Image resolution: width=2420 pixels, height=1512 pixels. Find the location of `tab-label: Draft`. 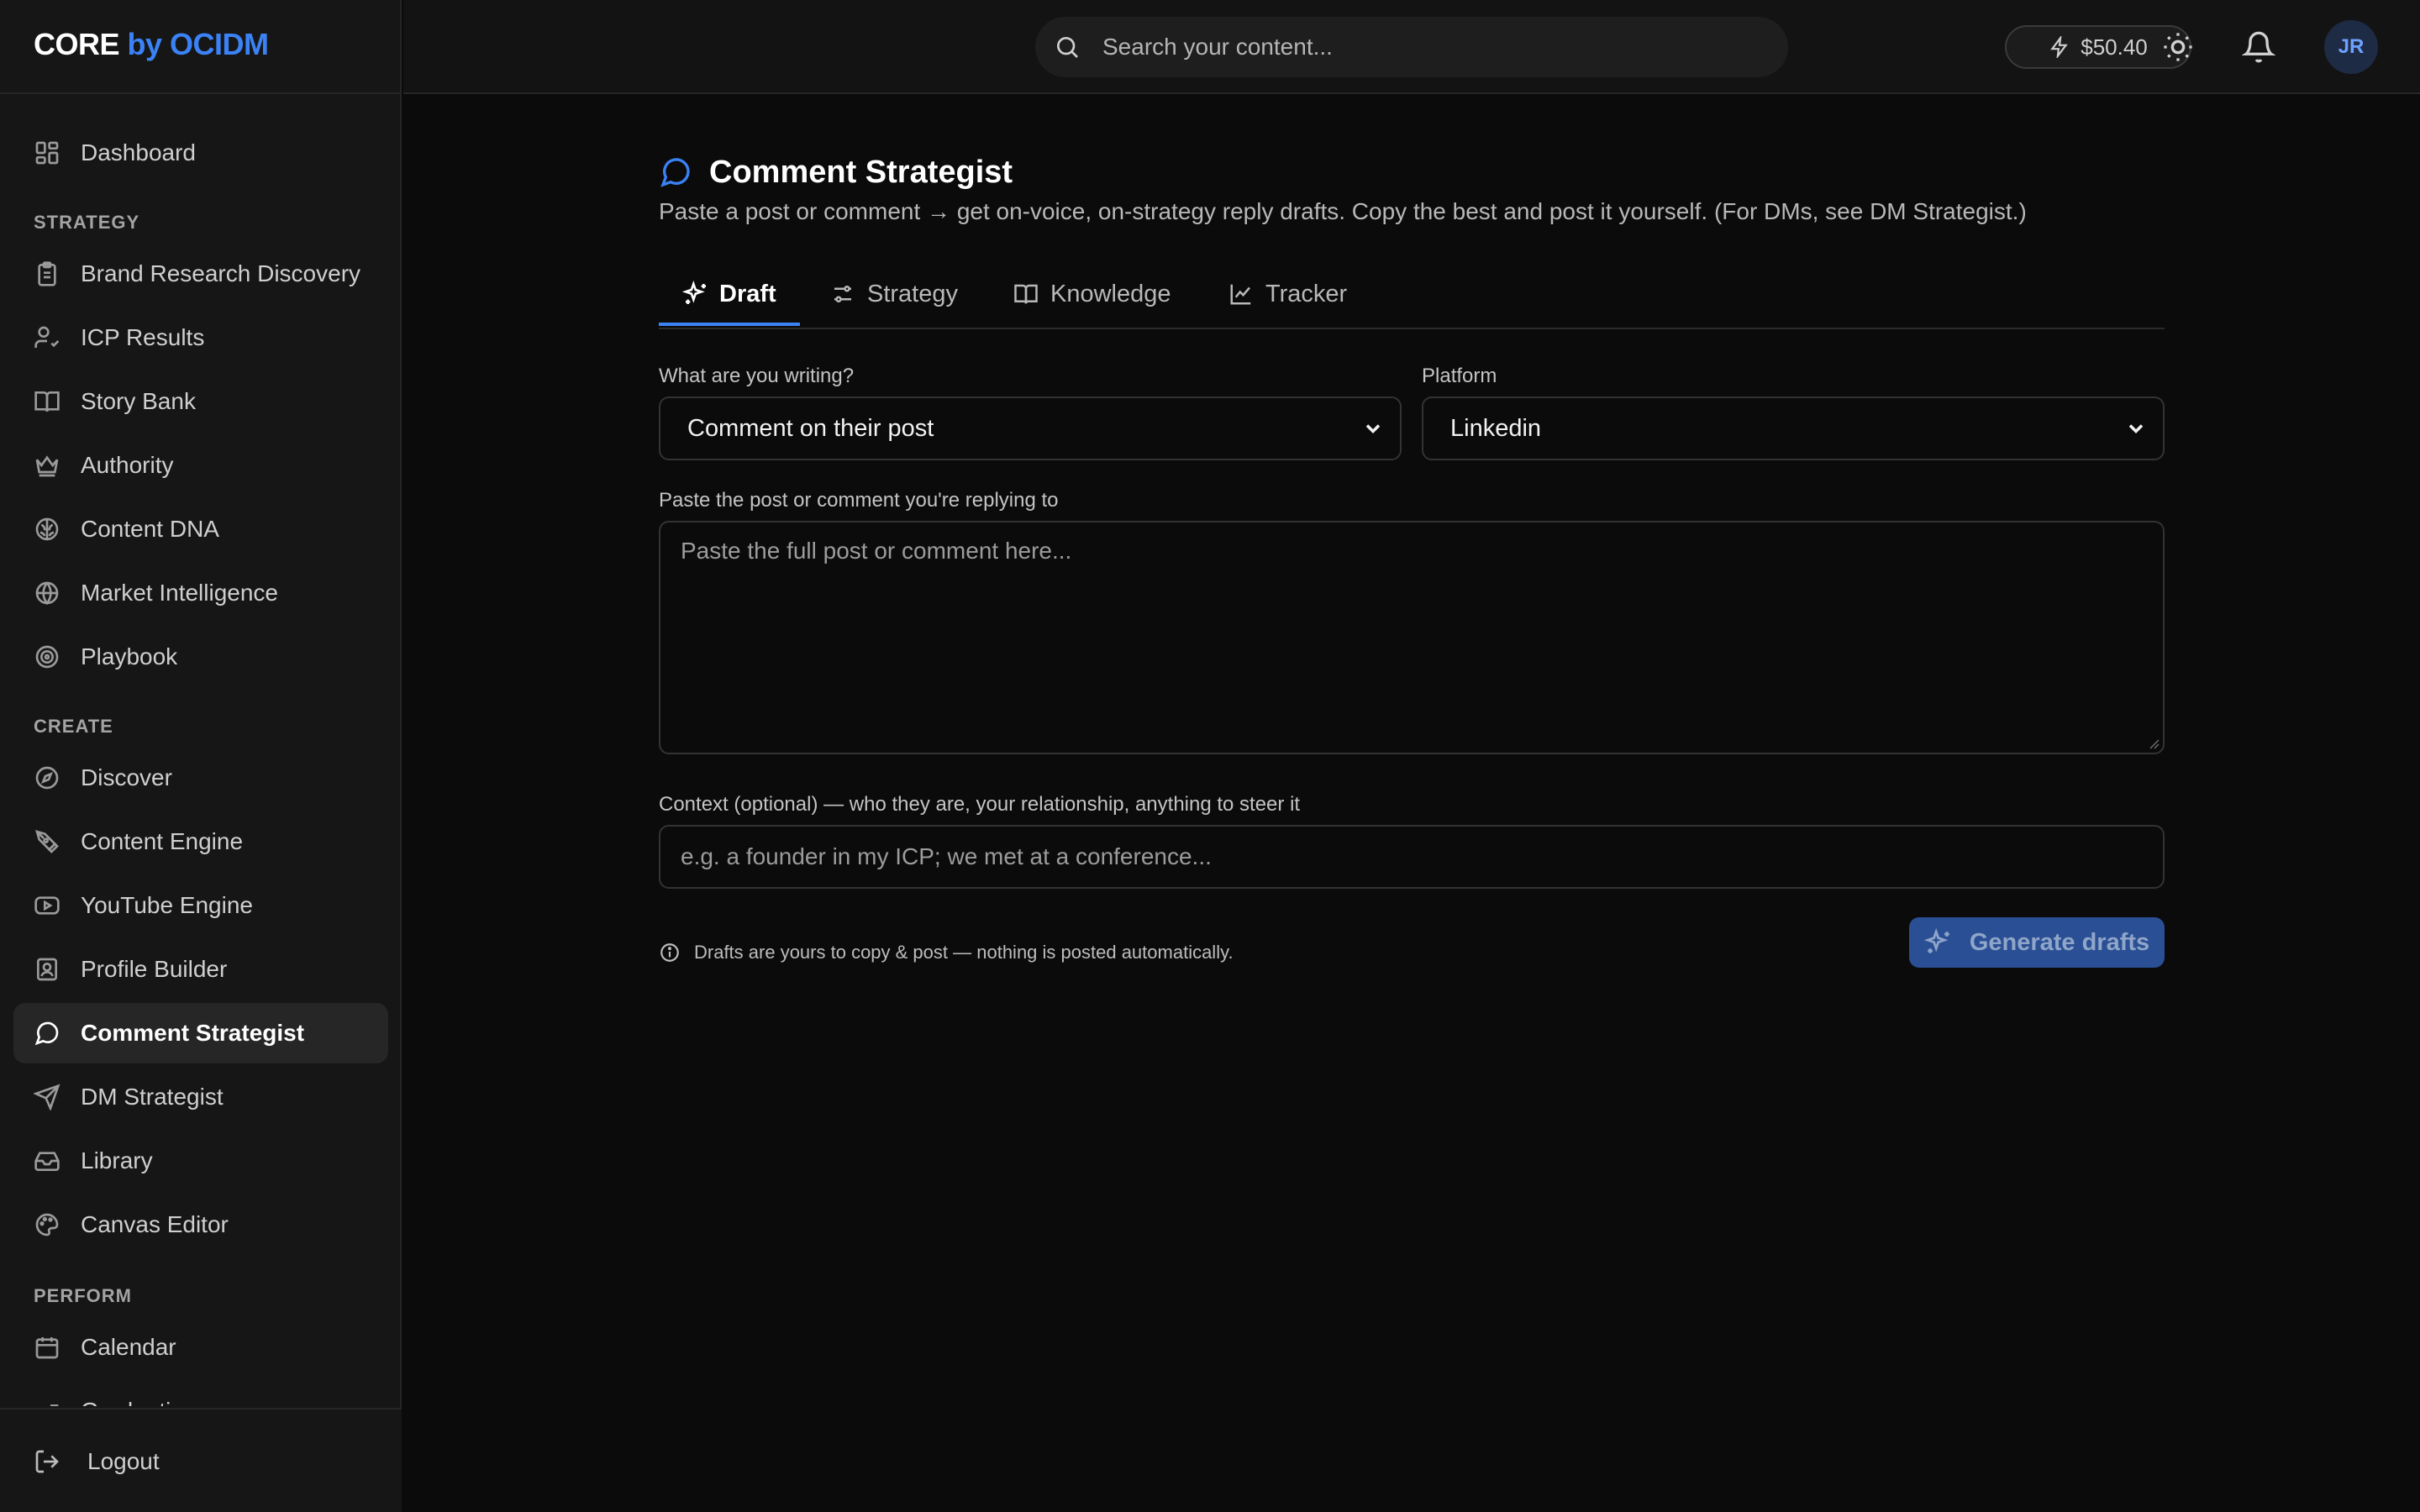

tab-label: Draft is located at coordinates (748, 293).